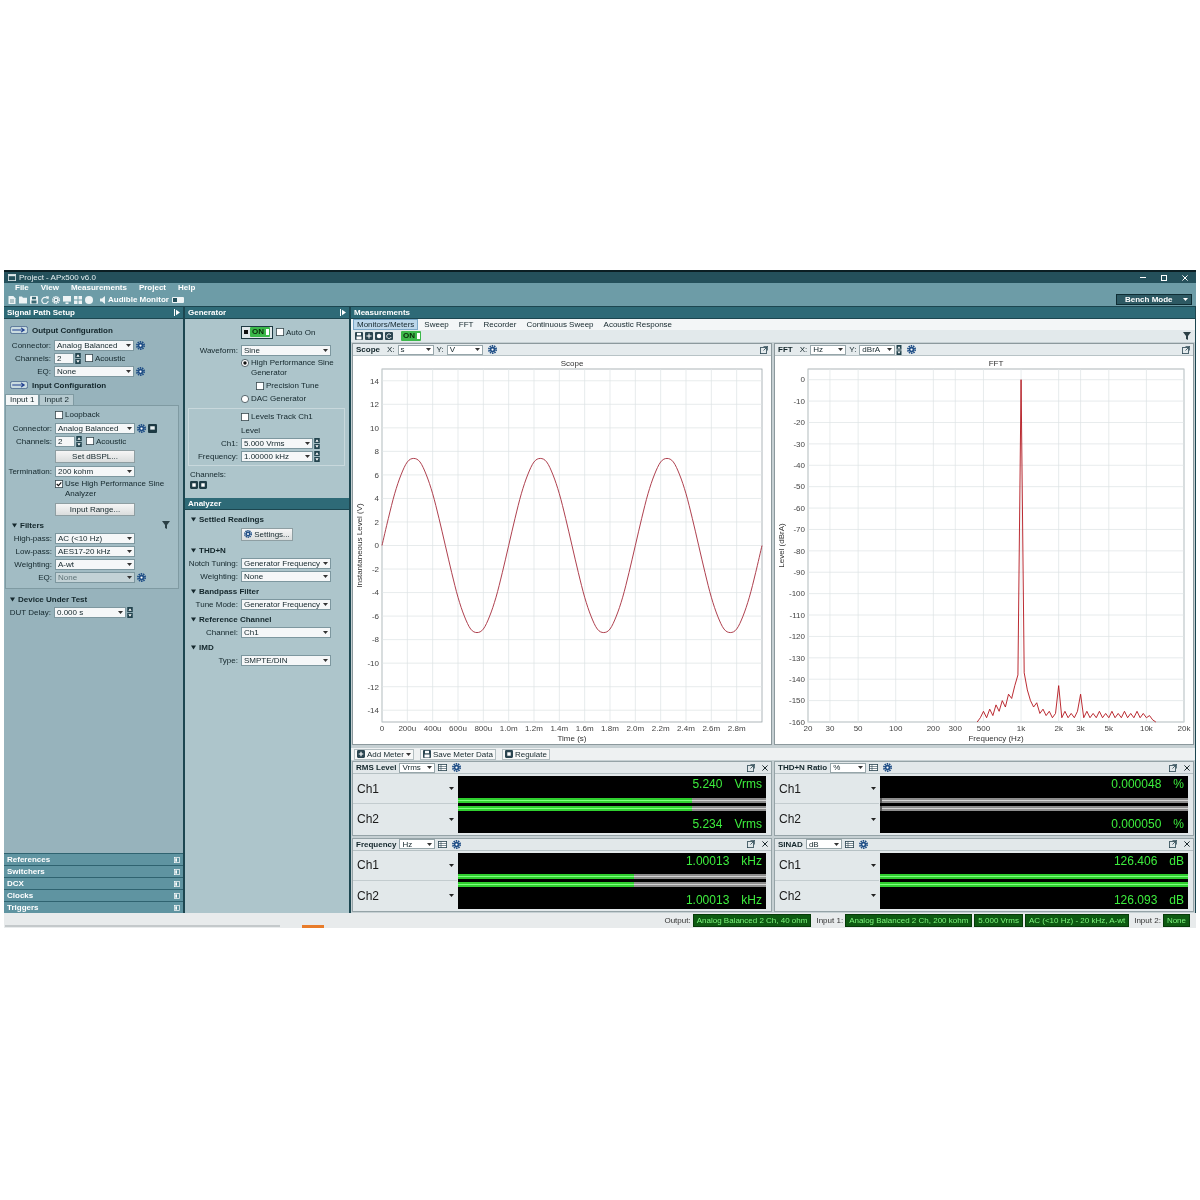  What do you see at coordinates (67, 299) in the screenshot?
I see `monitor-icon` at bounding box center [67, 299].